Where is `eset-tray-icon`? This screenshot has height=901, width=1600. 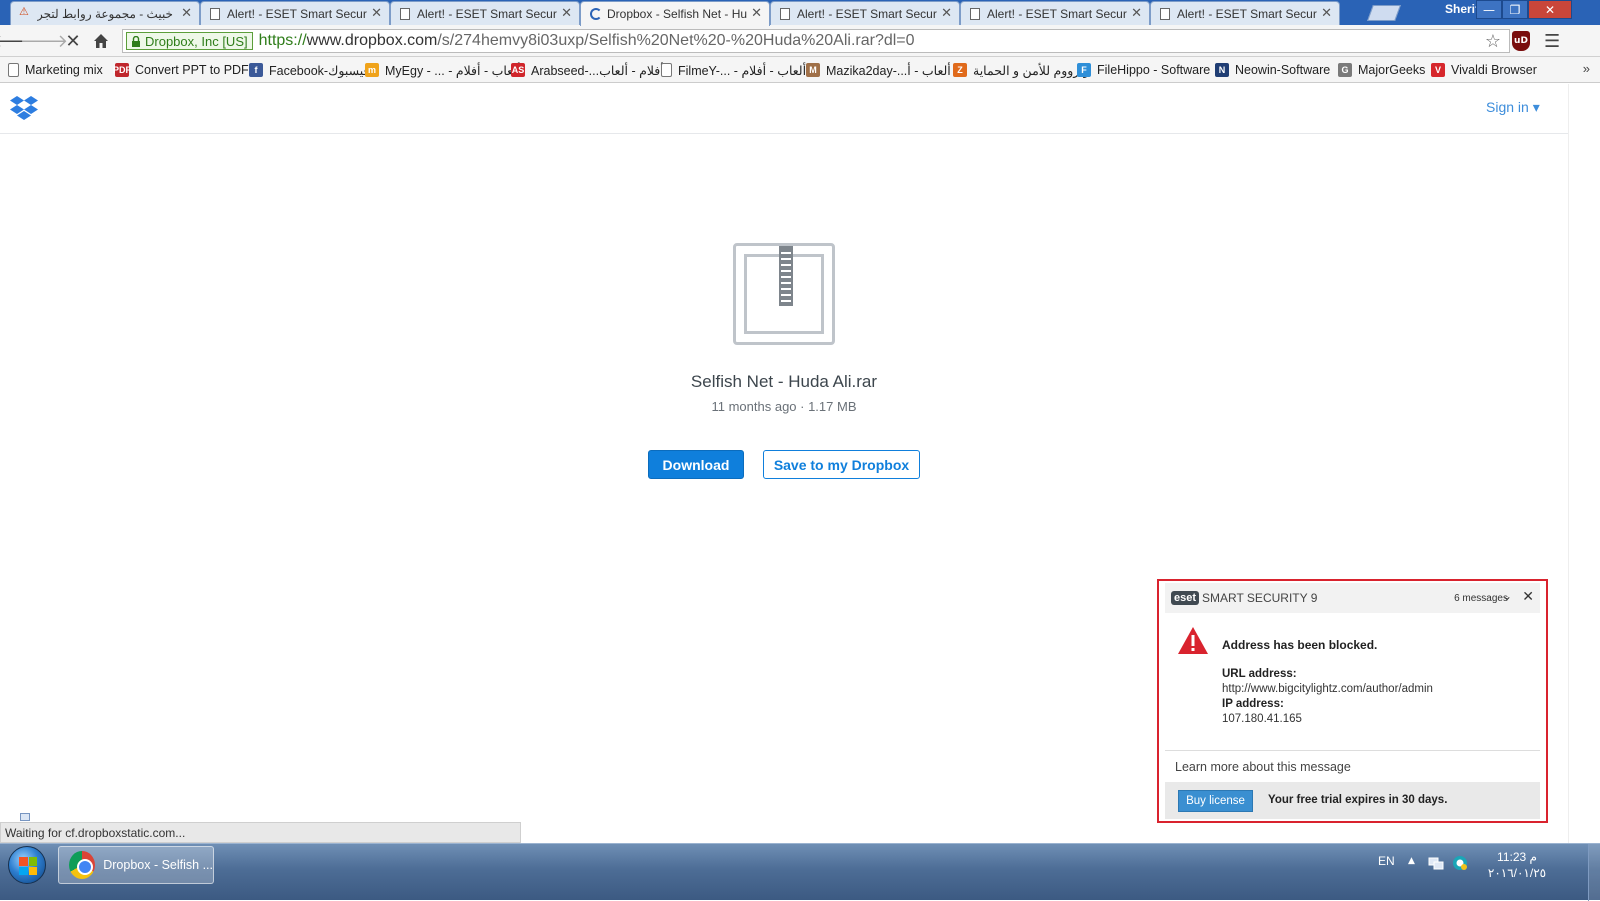 eset-tray-icon is located at coordinates (1460, 863).